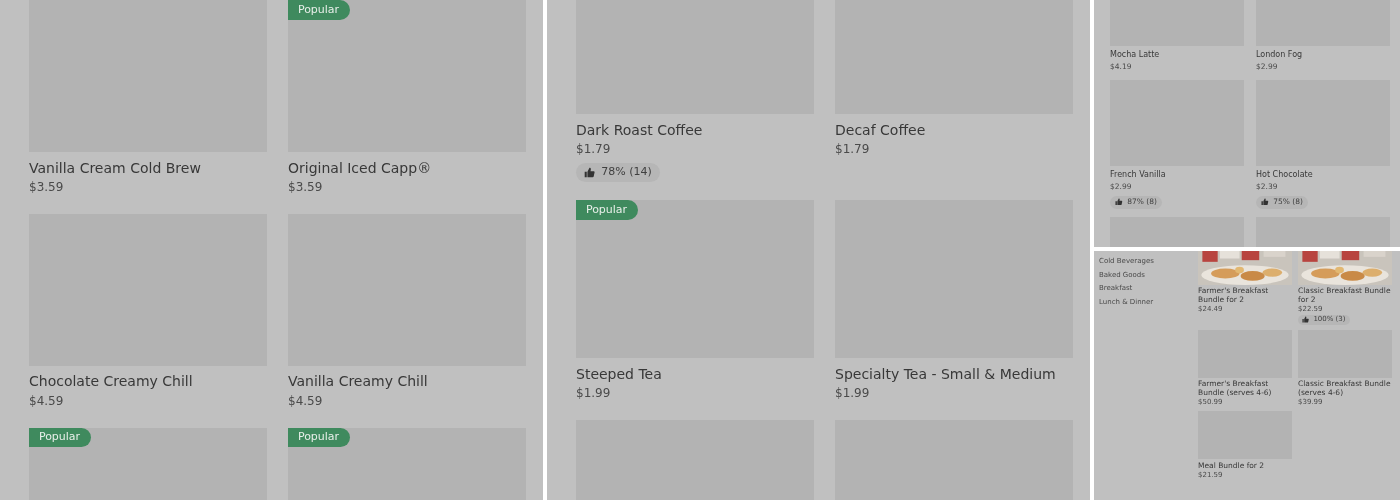 This screenshot has height=500, width=1400. I want to click on item-name: Specialty Tea - Small & Medium, so click(954, 374).